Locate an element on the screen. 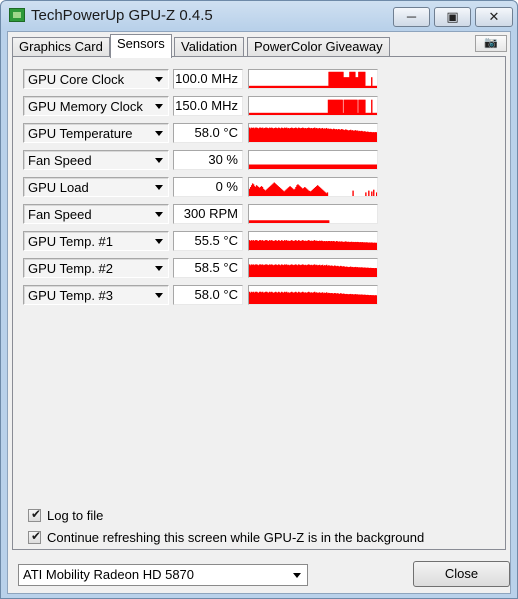 The image size is (518, 599). gpu-select-dropdown: ATI Mobility Radeon HD 5870 is located at coordinates (163, 575).